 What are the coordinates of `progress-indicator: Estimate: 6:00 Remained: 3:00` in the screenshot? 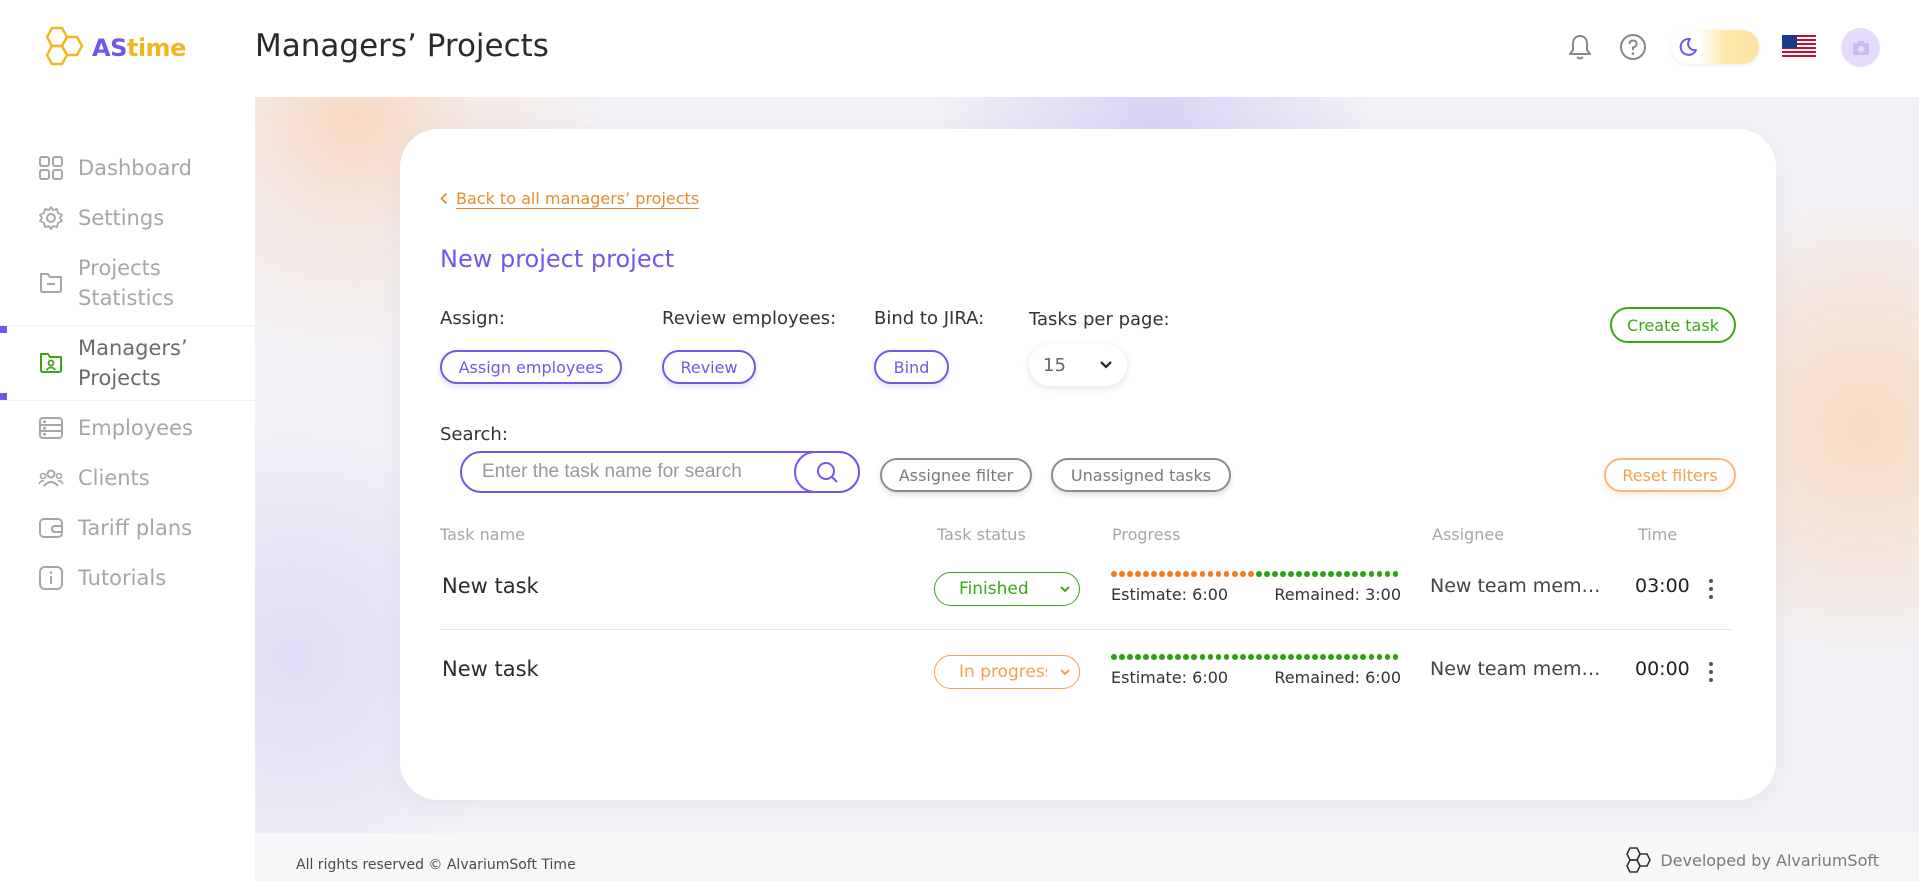 It's located at (1256, 587).